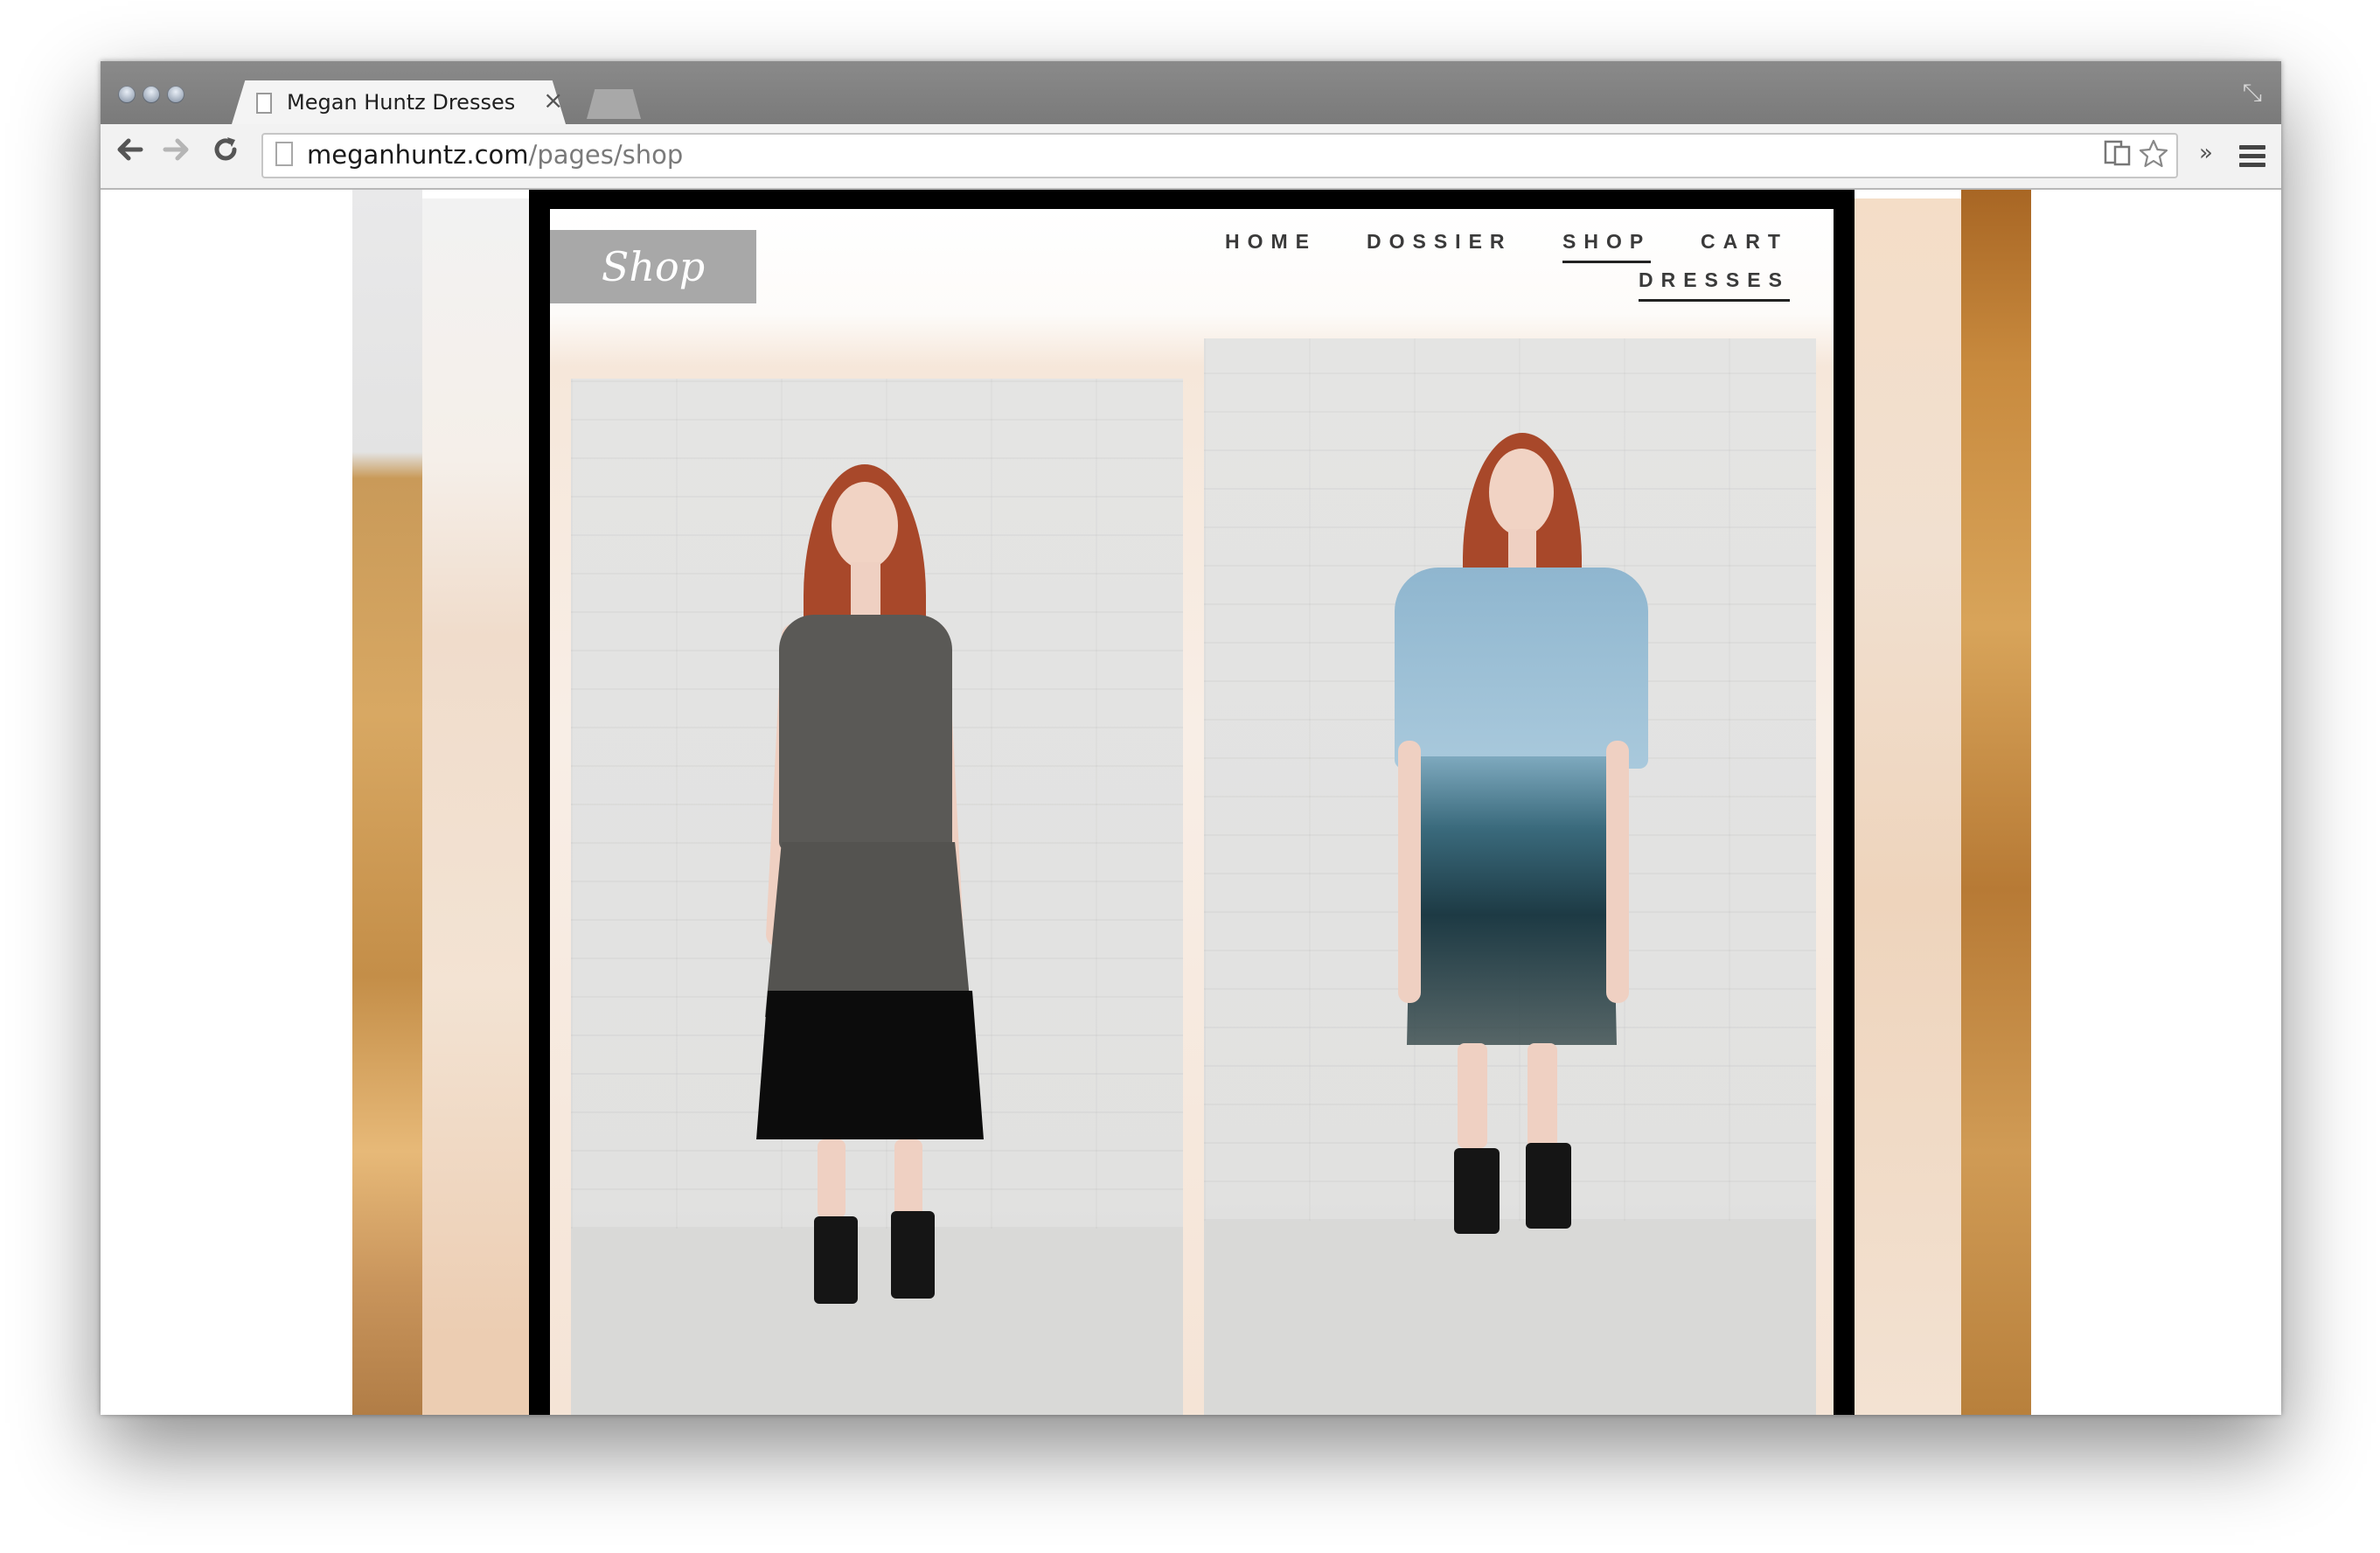 This screenshot has width=2380, height=1553. Describe the element at coordinates (1512, 900) in the screenshot. I see `shirt-dress-skirt` at that location.